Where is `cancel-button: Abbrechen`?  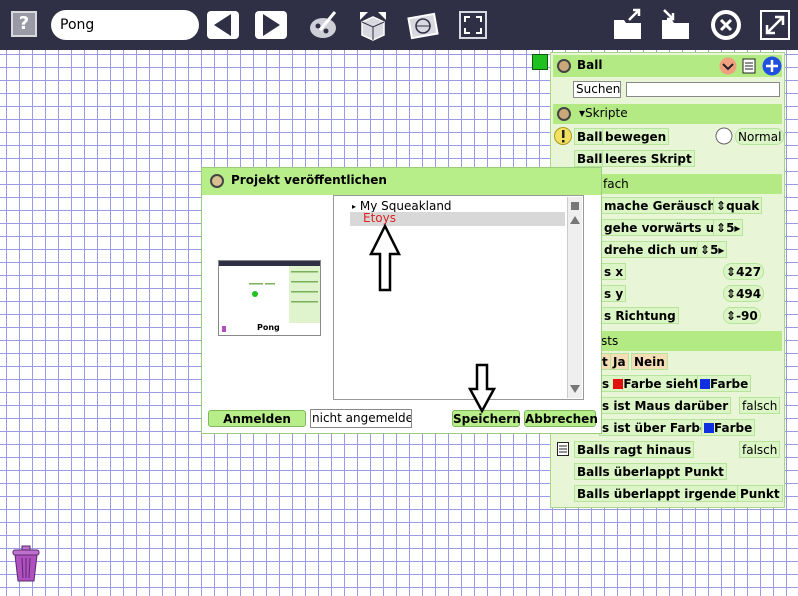
cancel-button: Abbrechen is located at coordinates (561, 418).